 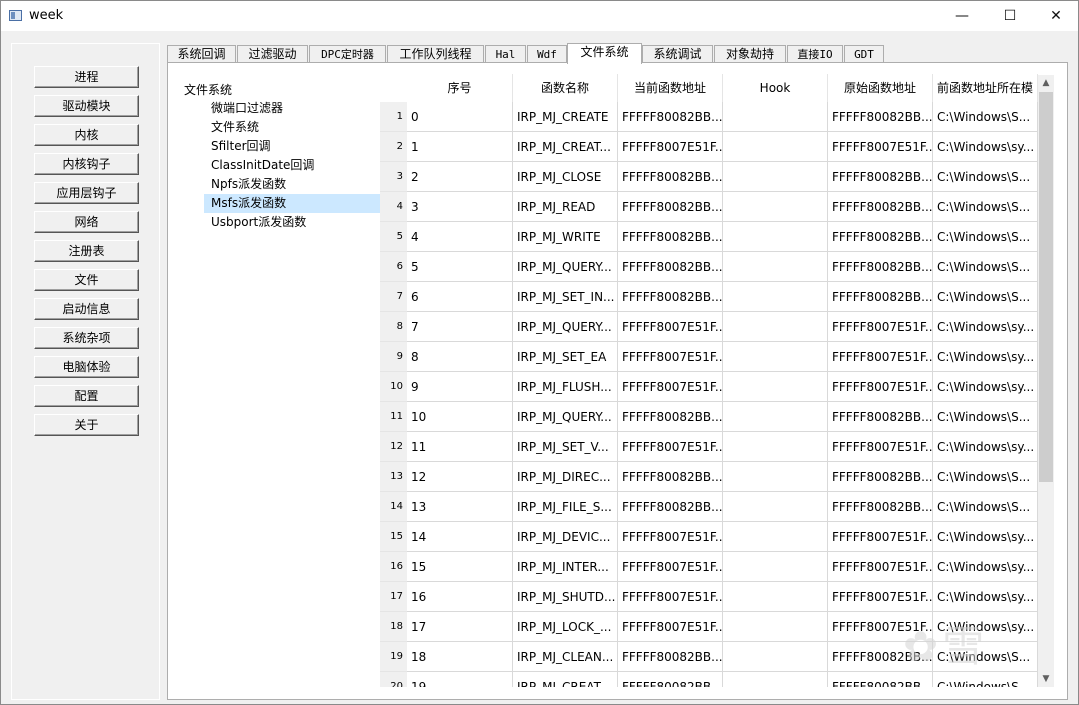 What do you see at coordinates (393, 477) in the screenshot?
I see `row-number: 13` at bounding box center [393, 477].